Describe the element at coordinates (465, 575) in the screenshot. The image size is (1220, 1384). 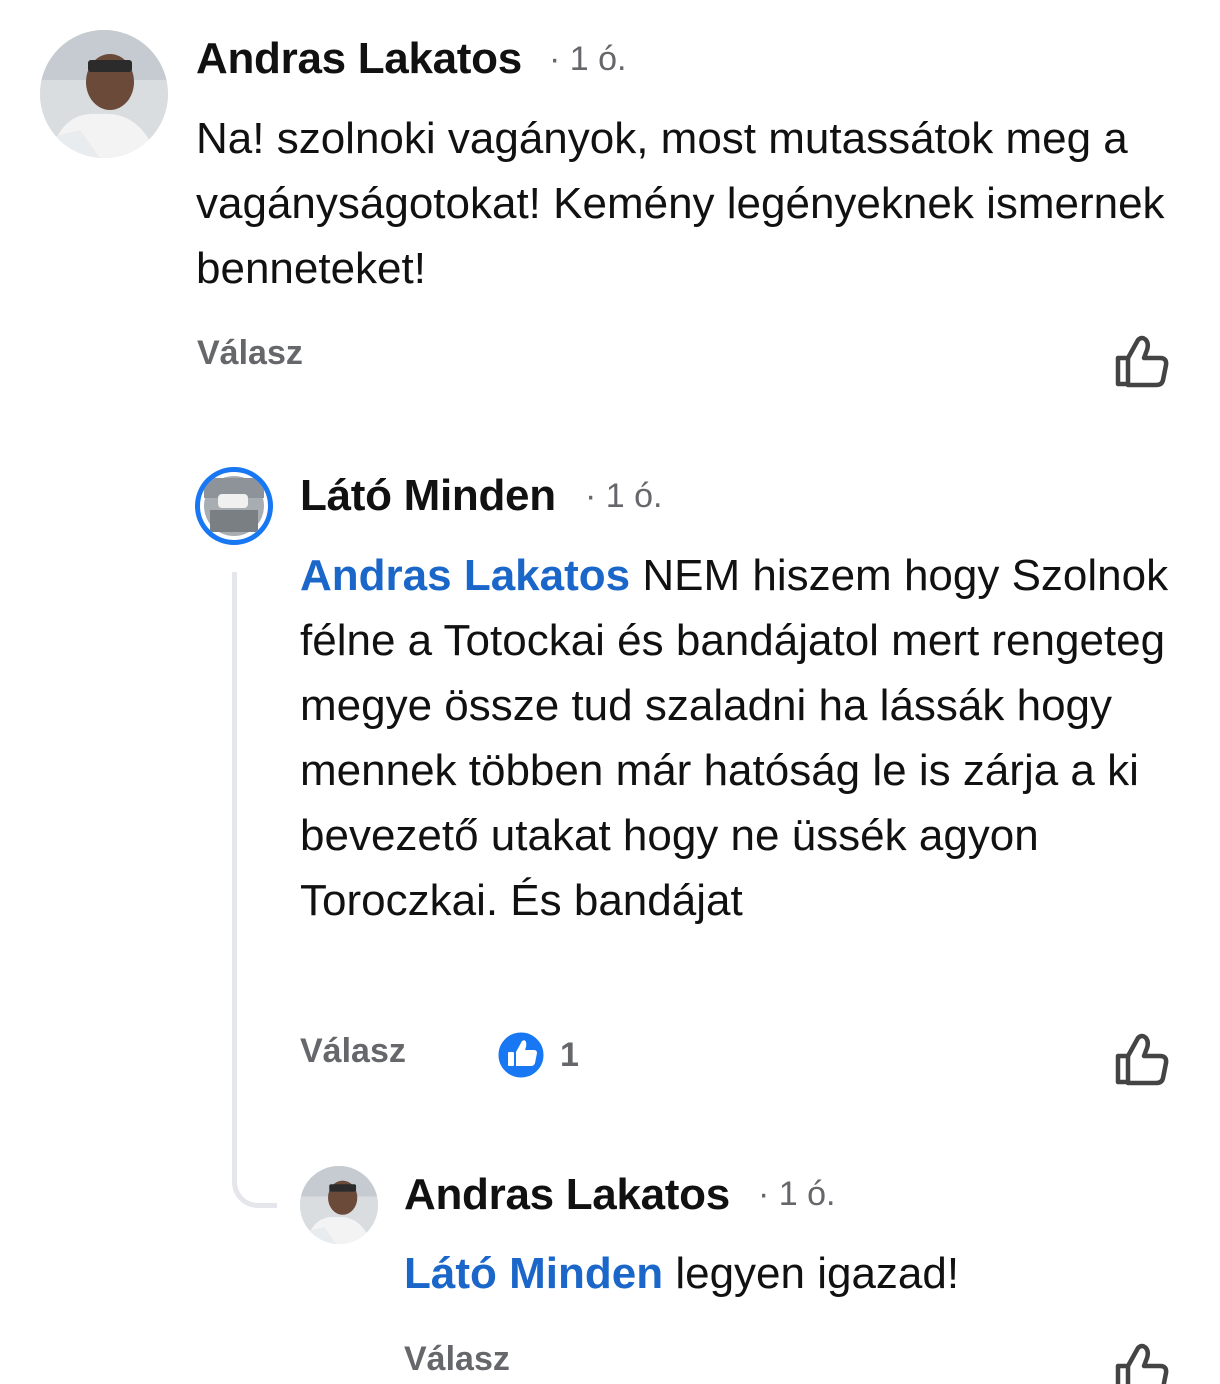
I see `mention-link: Andras Lakatos` at that location.